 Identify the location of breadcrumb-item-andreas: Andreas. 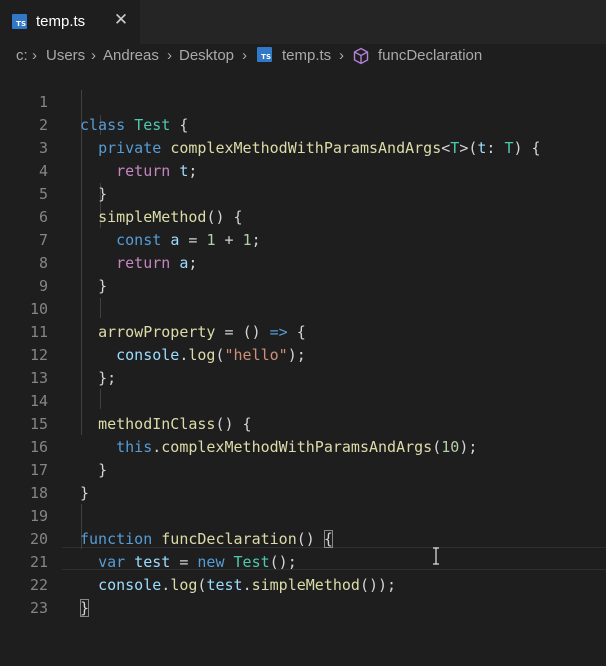
(131, 56).